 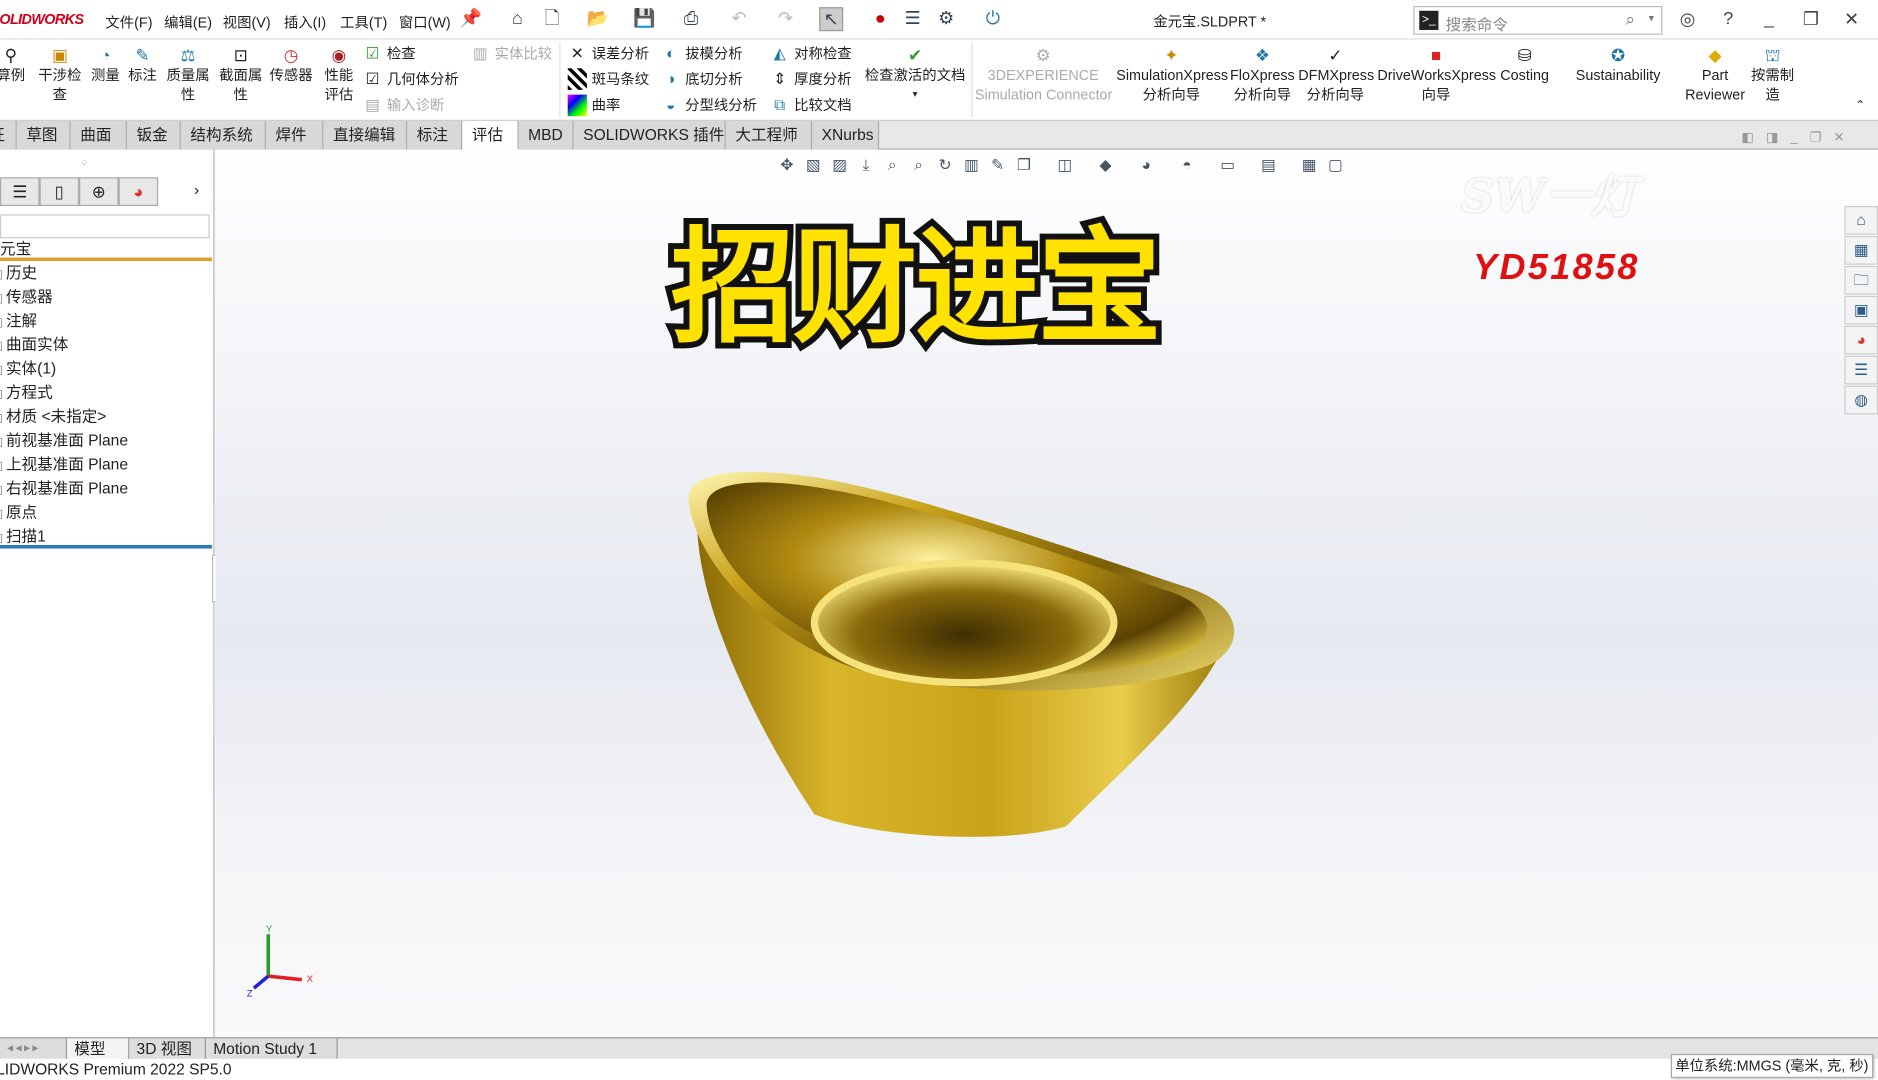 I want to click on tab-6: 直接编辑, so click(x=365, y=135).